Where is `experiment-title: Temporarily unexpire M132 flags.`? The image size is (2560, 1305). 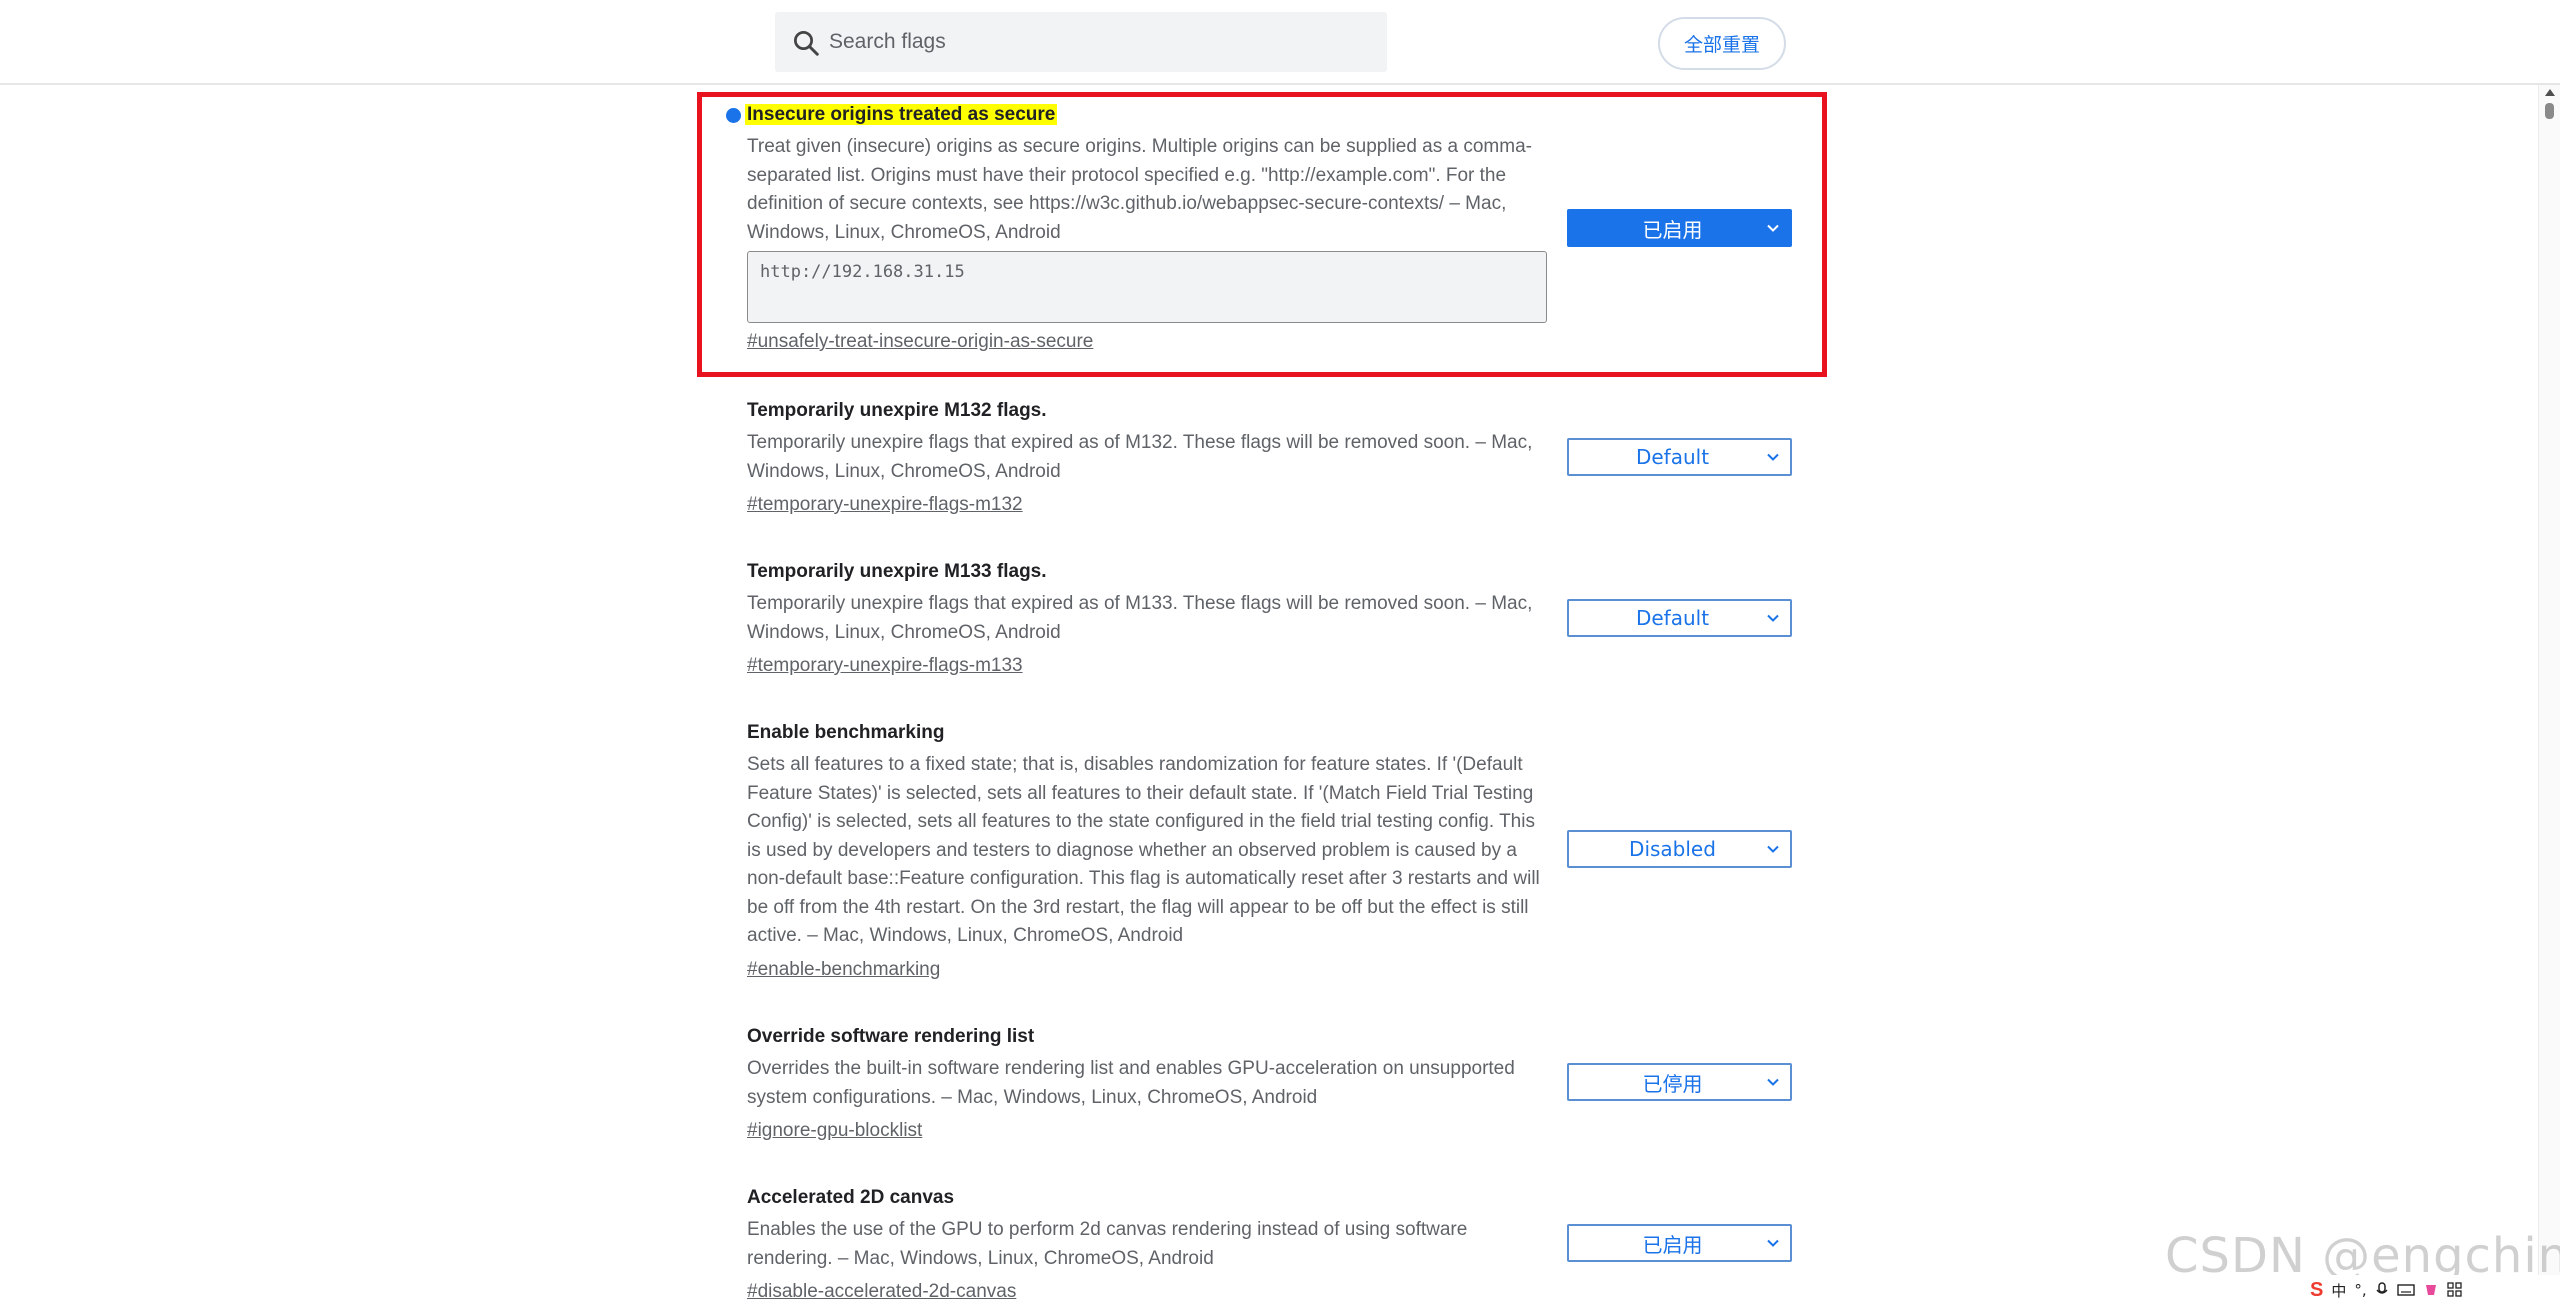
experiment-title: Temporarily unexpire M132 flags. is located at coordinates (897, 410).